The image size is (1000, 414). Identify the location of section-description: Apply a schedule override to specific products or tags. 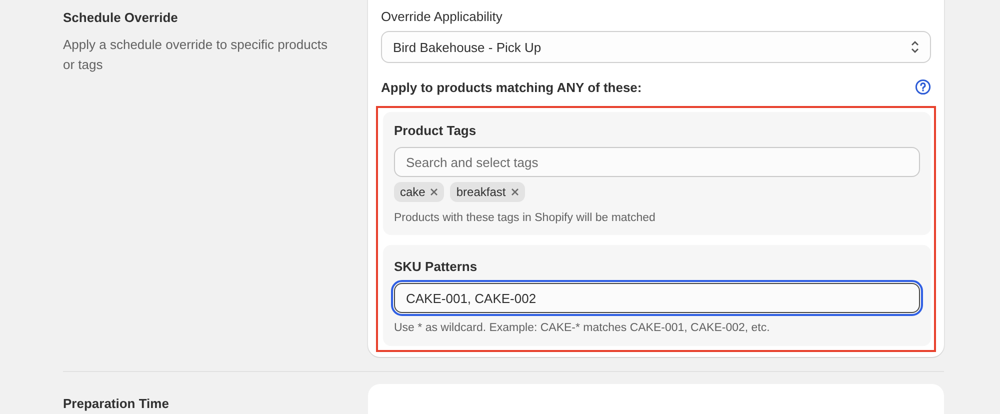
(195, 55).